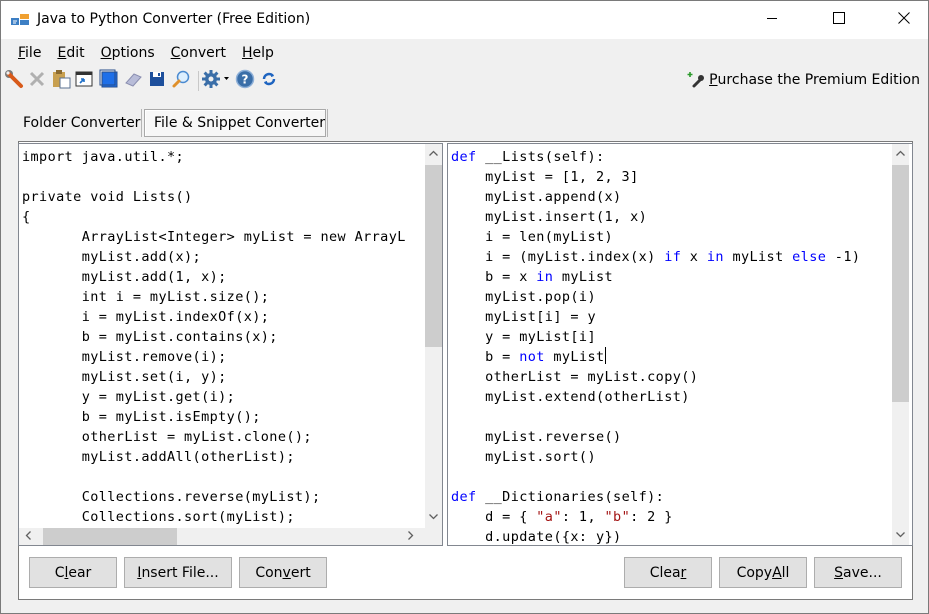 The width and height of the screenshot is (929, 614). What do you see at coordinates (20, 20) in the screenshot?
I see `converter-app-icon` at bounding box center [20, 20].